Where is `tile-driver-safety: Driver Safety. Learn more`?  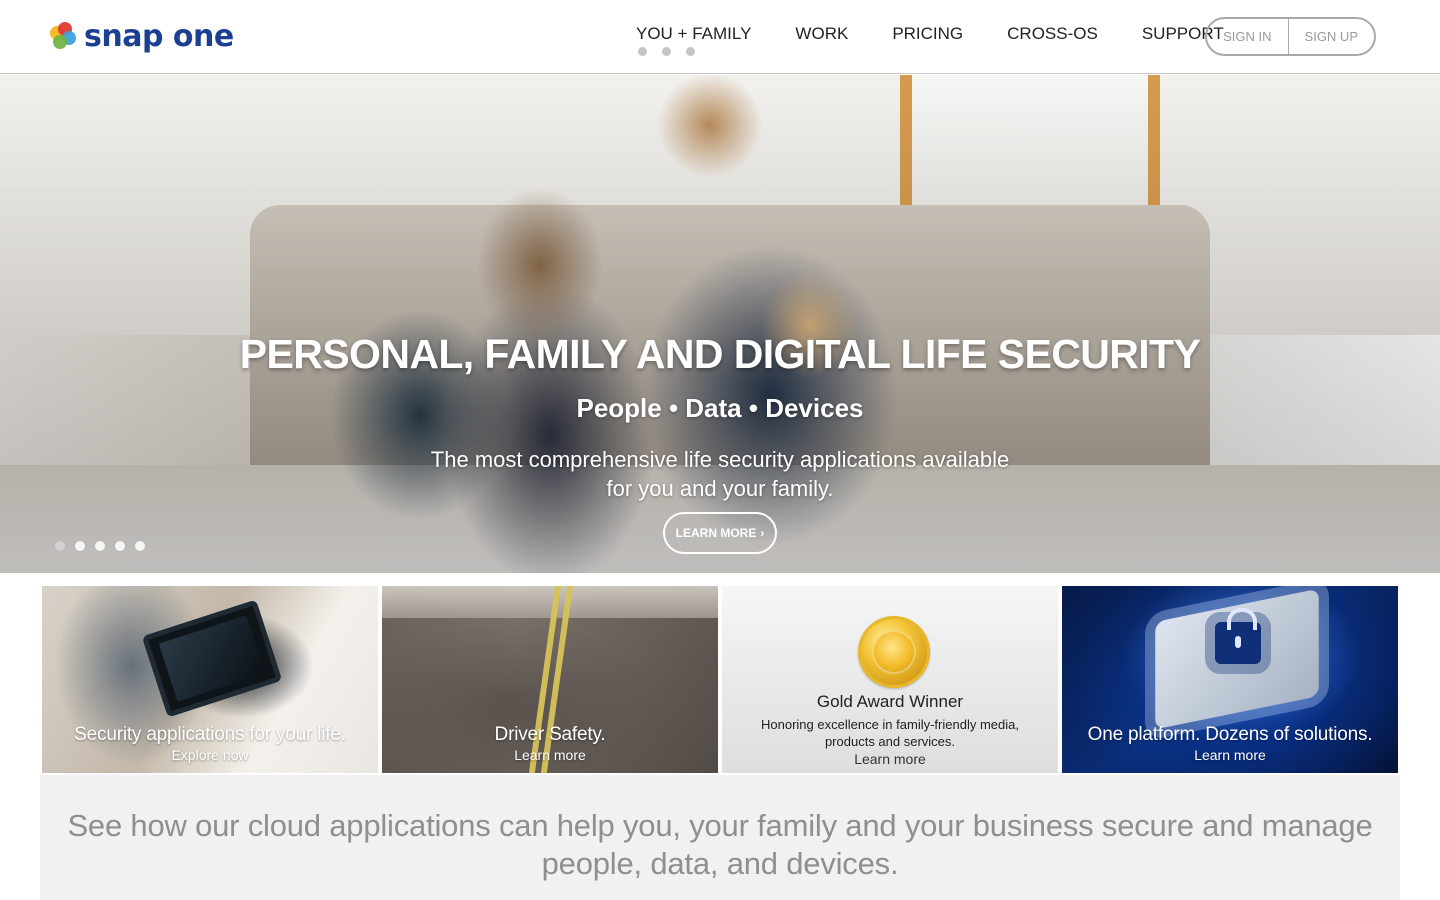
tile-driver-safety: Driver Safety. Learn more is located at coordinates (550, 679).